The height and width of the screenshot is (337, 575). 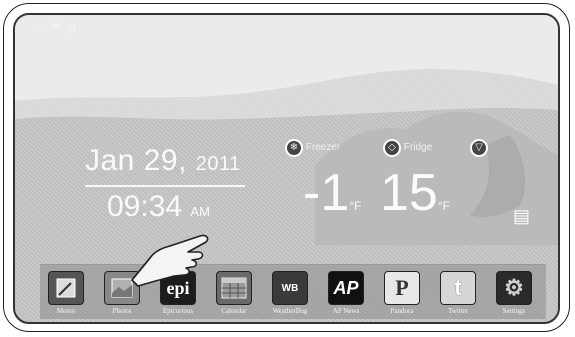 I want to click on status-icons: ☼ ☂ ψ, so click(x=55, y=27).